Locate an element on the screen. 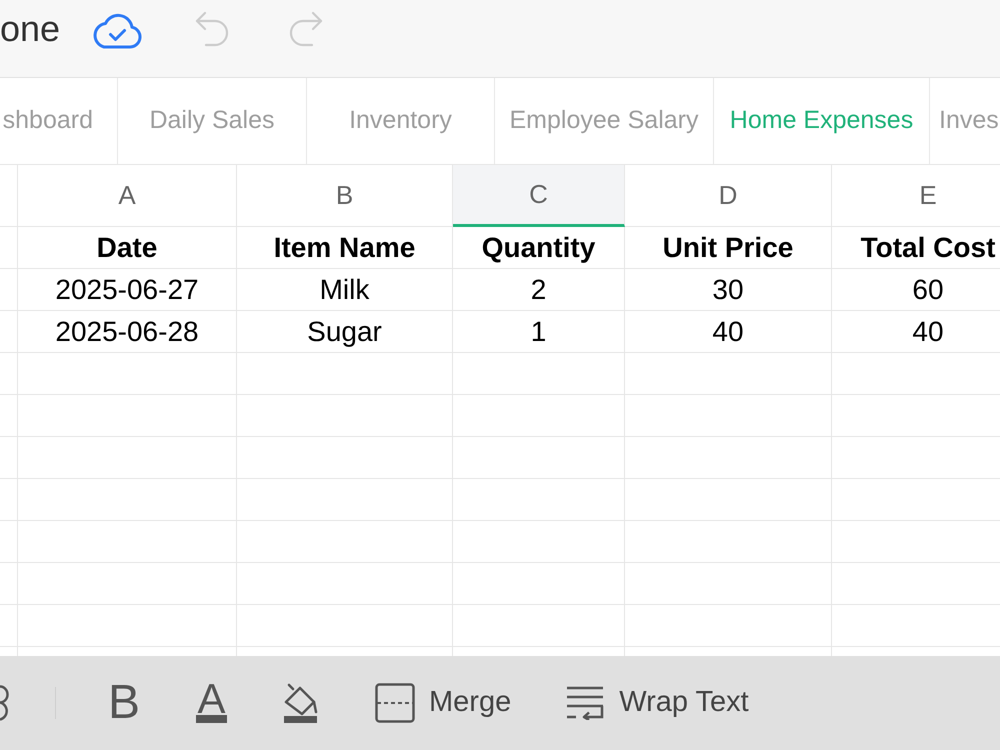  paint-bucket-icon is located at coordinates (301, 703).